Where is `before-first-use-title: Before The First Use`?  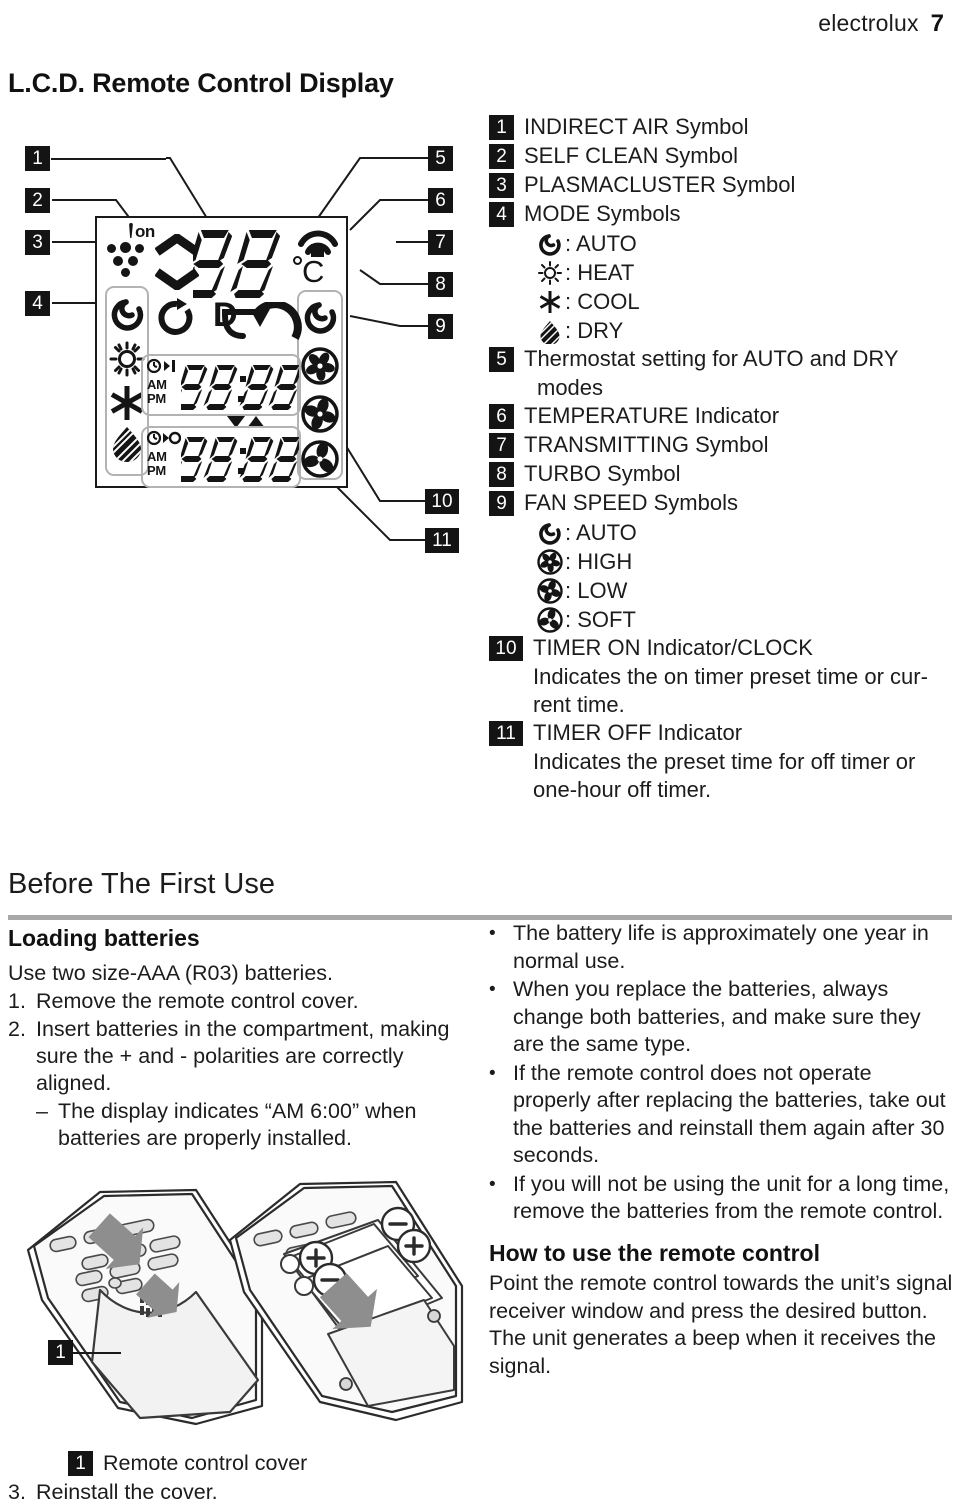
before-first-use-title: Before The First Use is located at coordinates (142, 884).